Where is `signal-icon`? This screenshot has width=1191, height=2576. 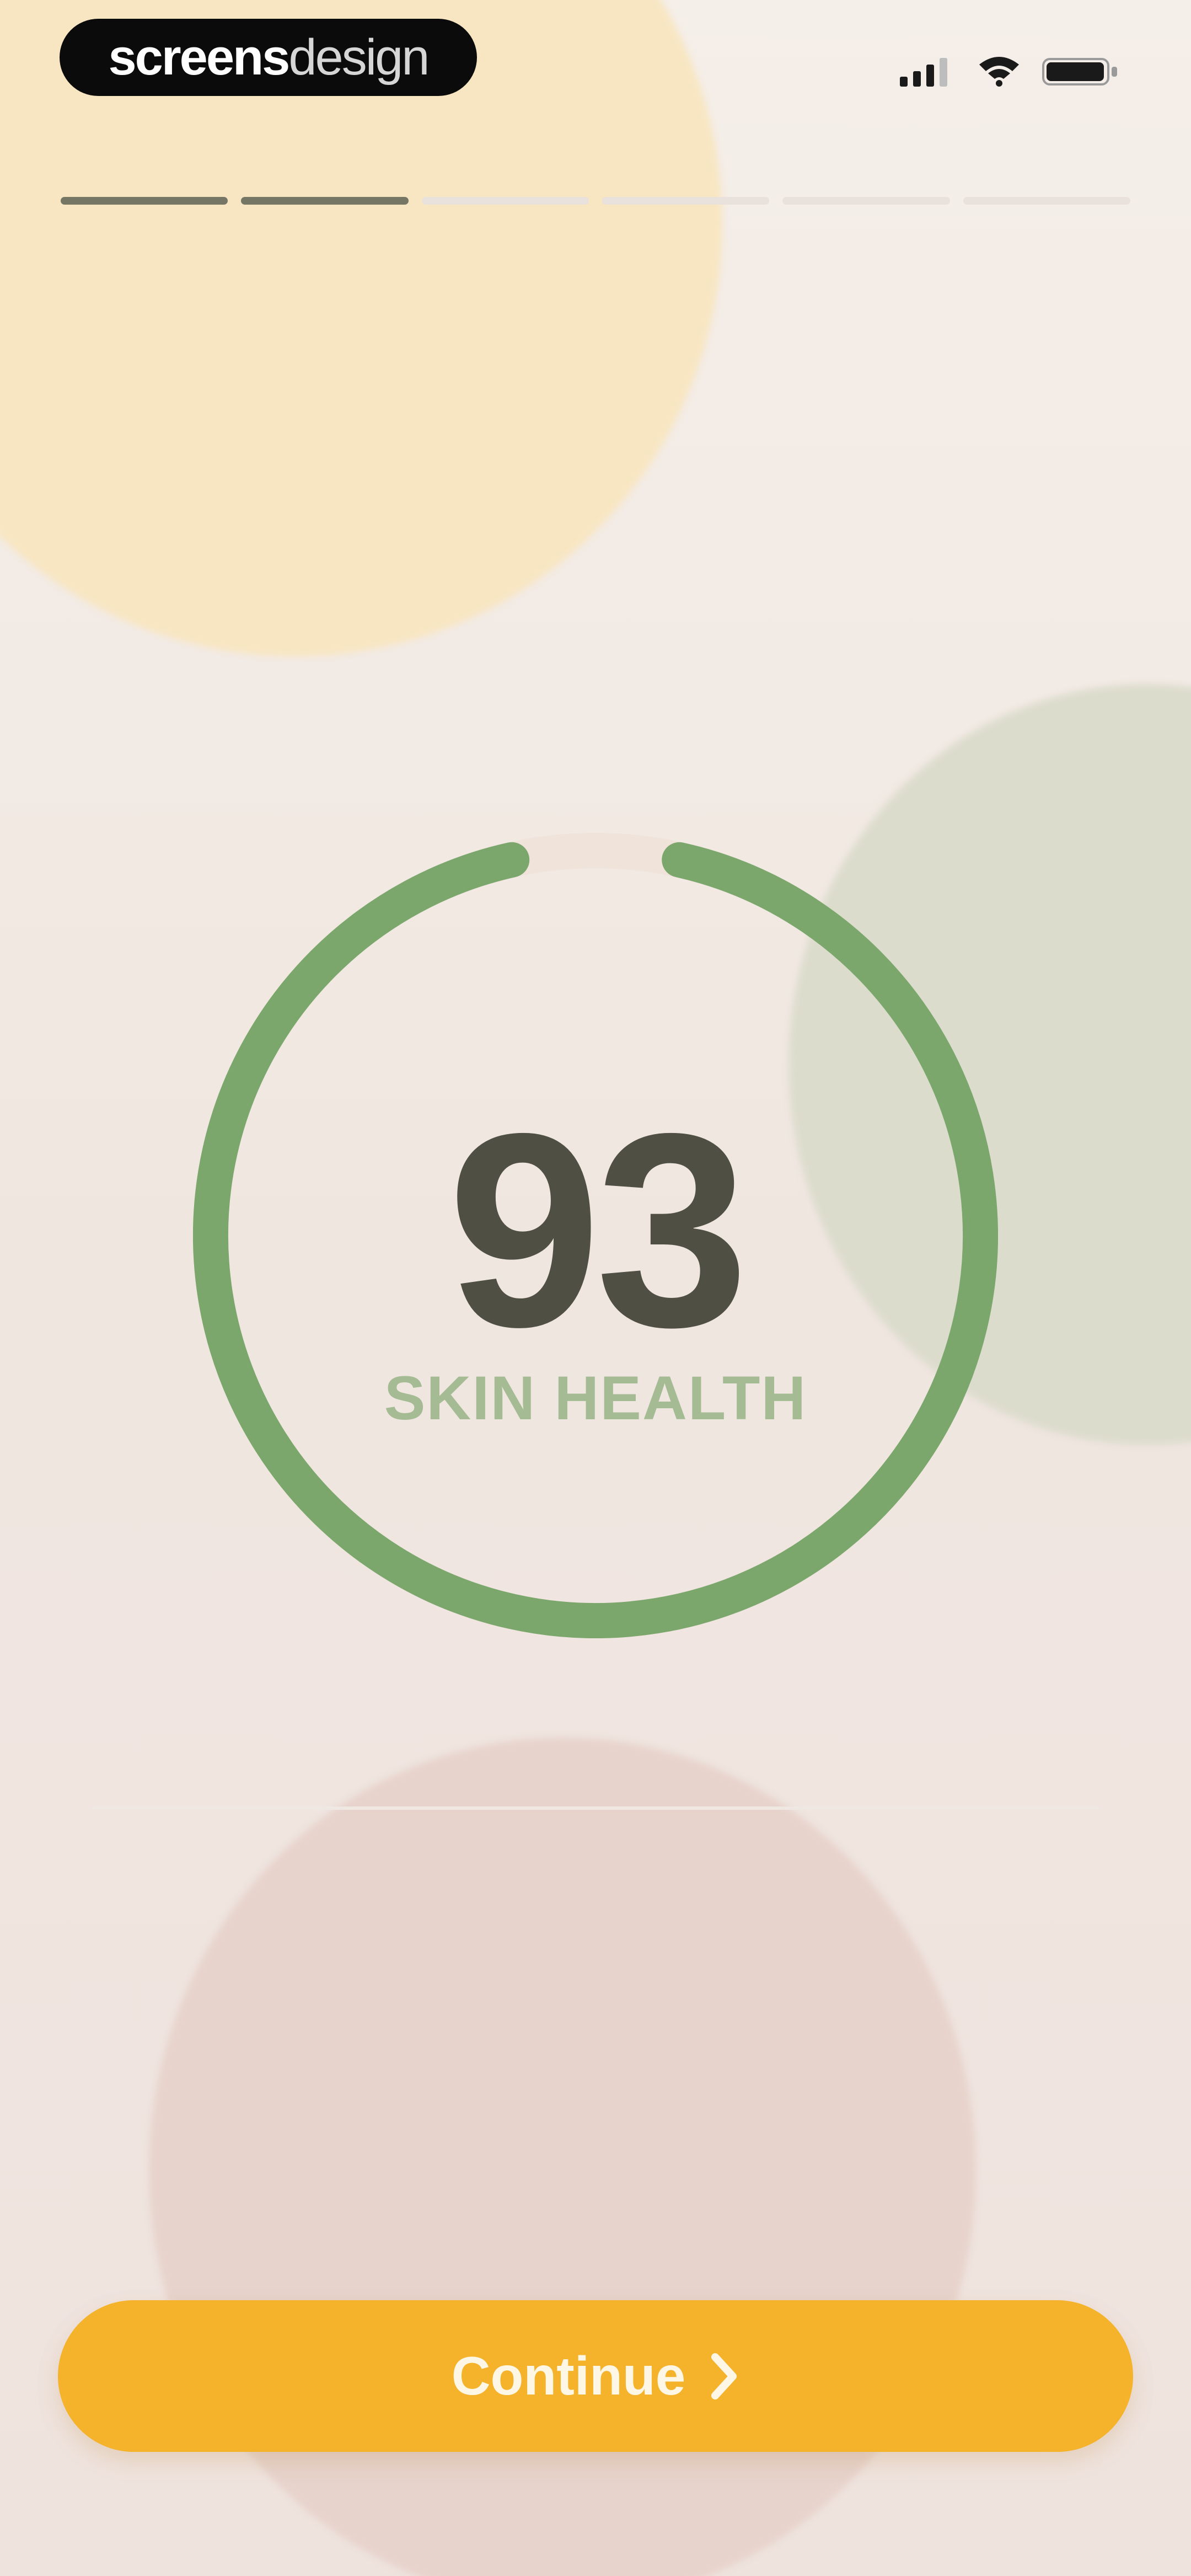 signal-icon is located at coordinates (923, 72).